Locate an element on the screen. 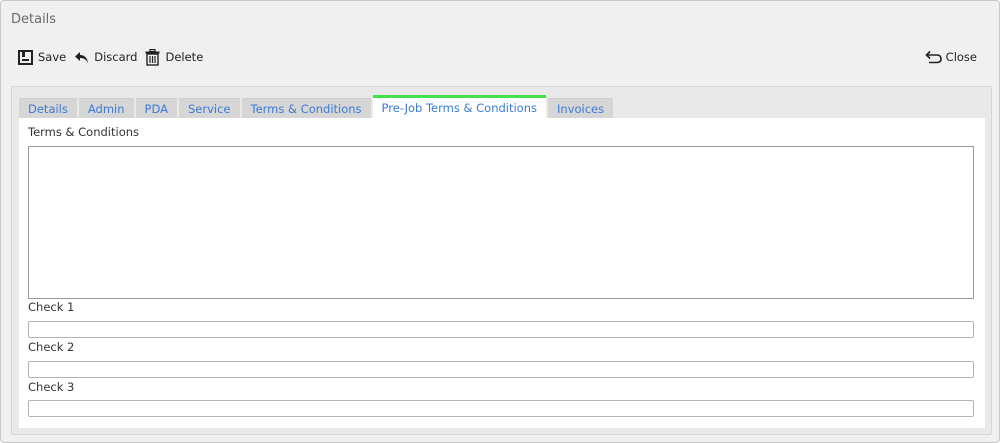 The image size is (1000, 443). check1-input is located at coordinates (501, 329).